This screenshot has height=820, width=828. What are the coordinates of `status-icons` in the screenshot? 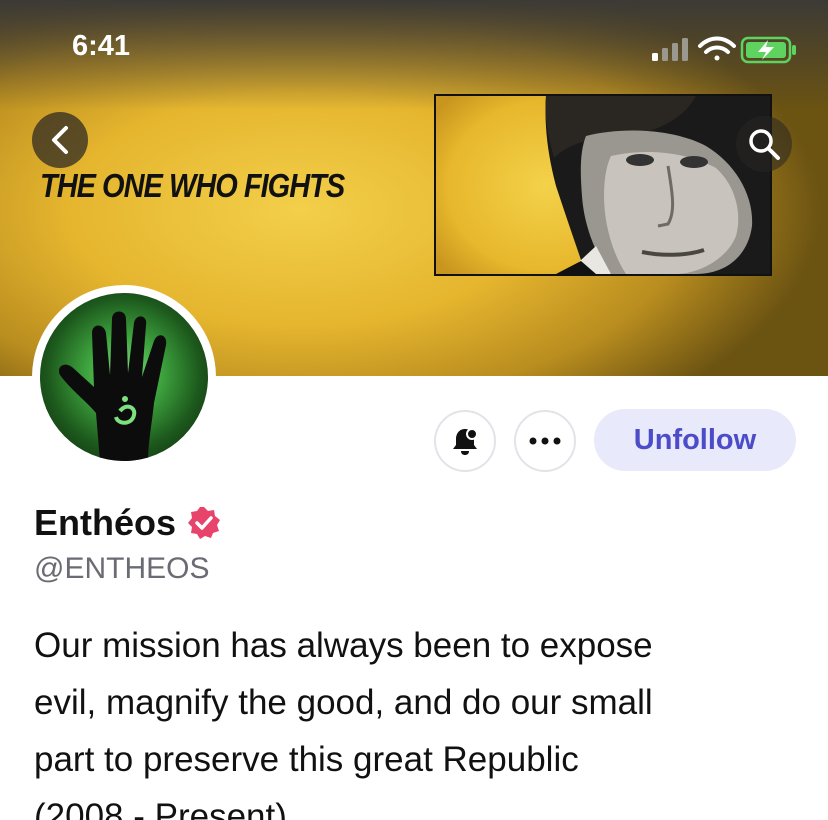 It's located at (724, 50).